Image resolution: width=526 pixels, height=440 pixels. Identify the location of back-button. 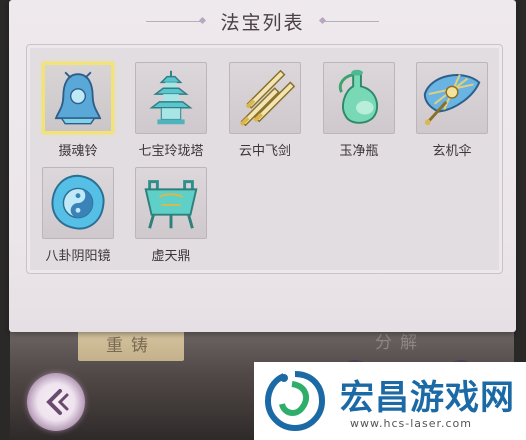
(56, 402).